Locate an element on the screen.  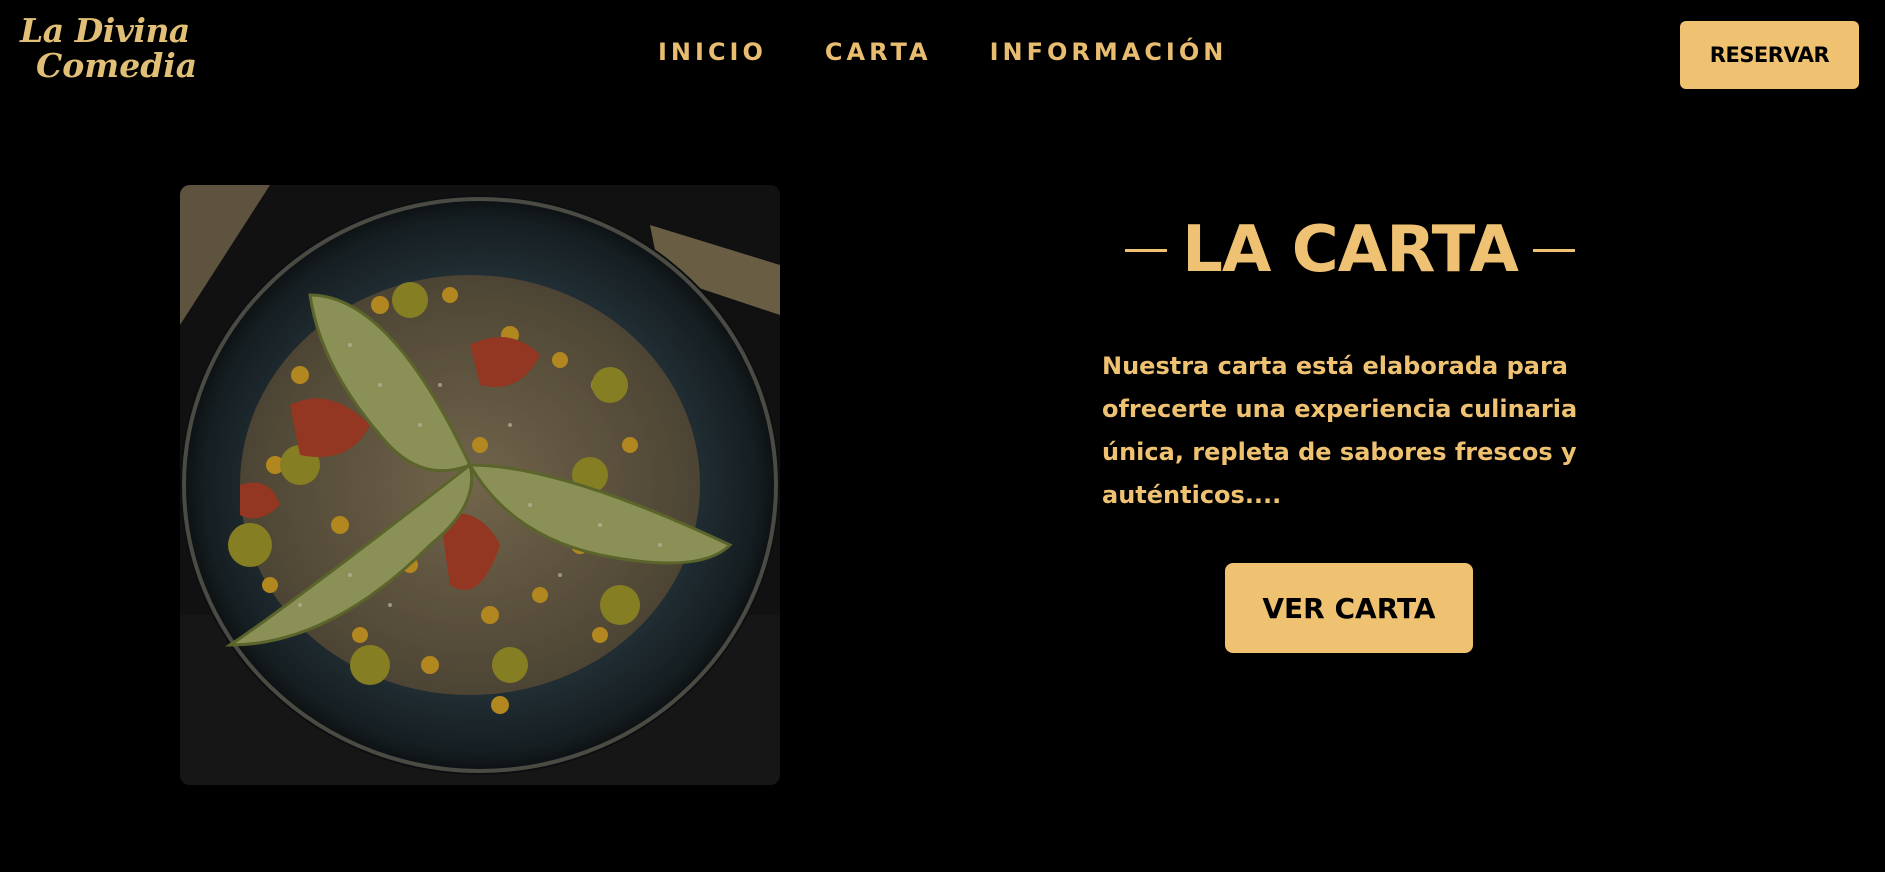
reserve-button: RESERVAR is located at coordinates (1769, 55).